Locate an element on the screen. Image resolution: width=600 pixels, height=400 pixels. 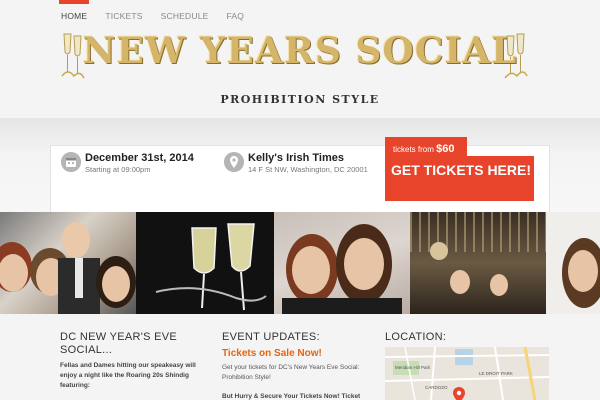
ticket-price-tab: tickets from $60 is located at coordinates (426, 147).